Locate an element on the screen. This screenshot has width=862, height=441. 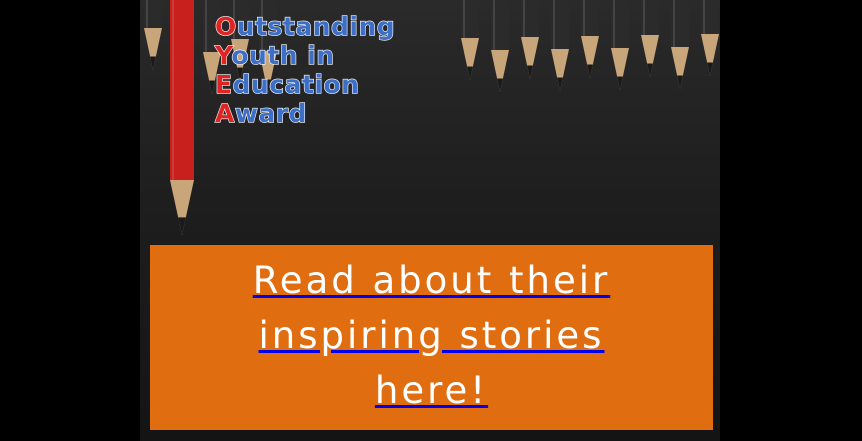
cta-line-3: here! is located at coordinates (431, 390).